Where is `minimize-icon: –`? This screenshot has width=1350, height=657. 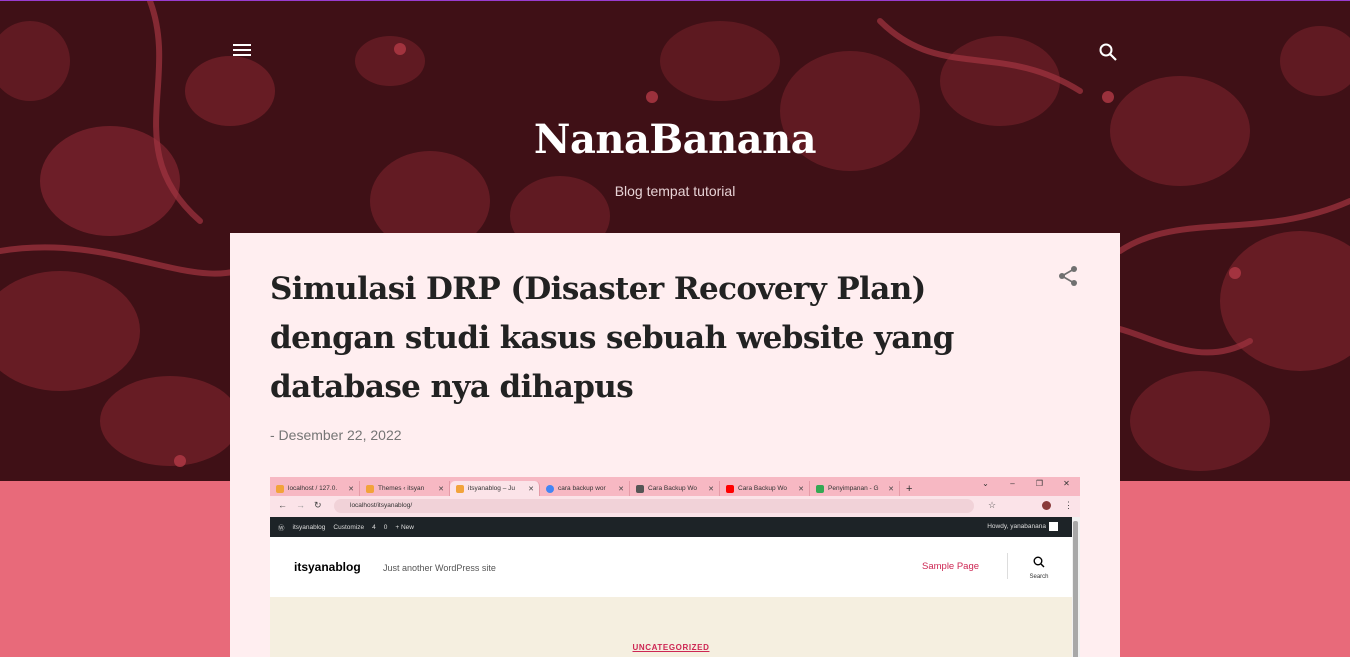
minimize-icon: – is located at coordinates (1012, 483).